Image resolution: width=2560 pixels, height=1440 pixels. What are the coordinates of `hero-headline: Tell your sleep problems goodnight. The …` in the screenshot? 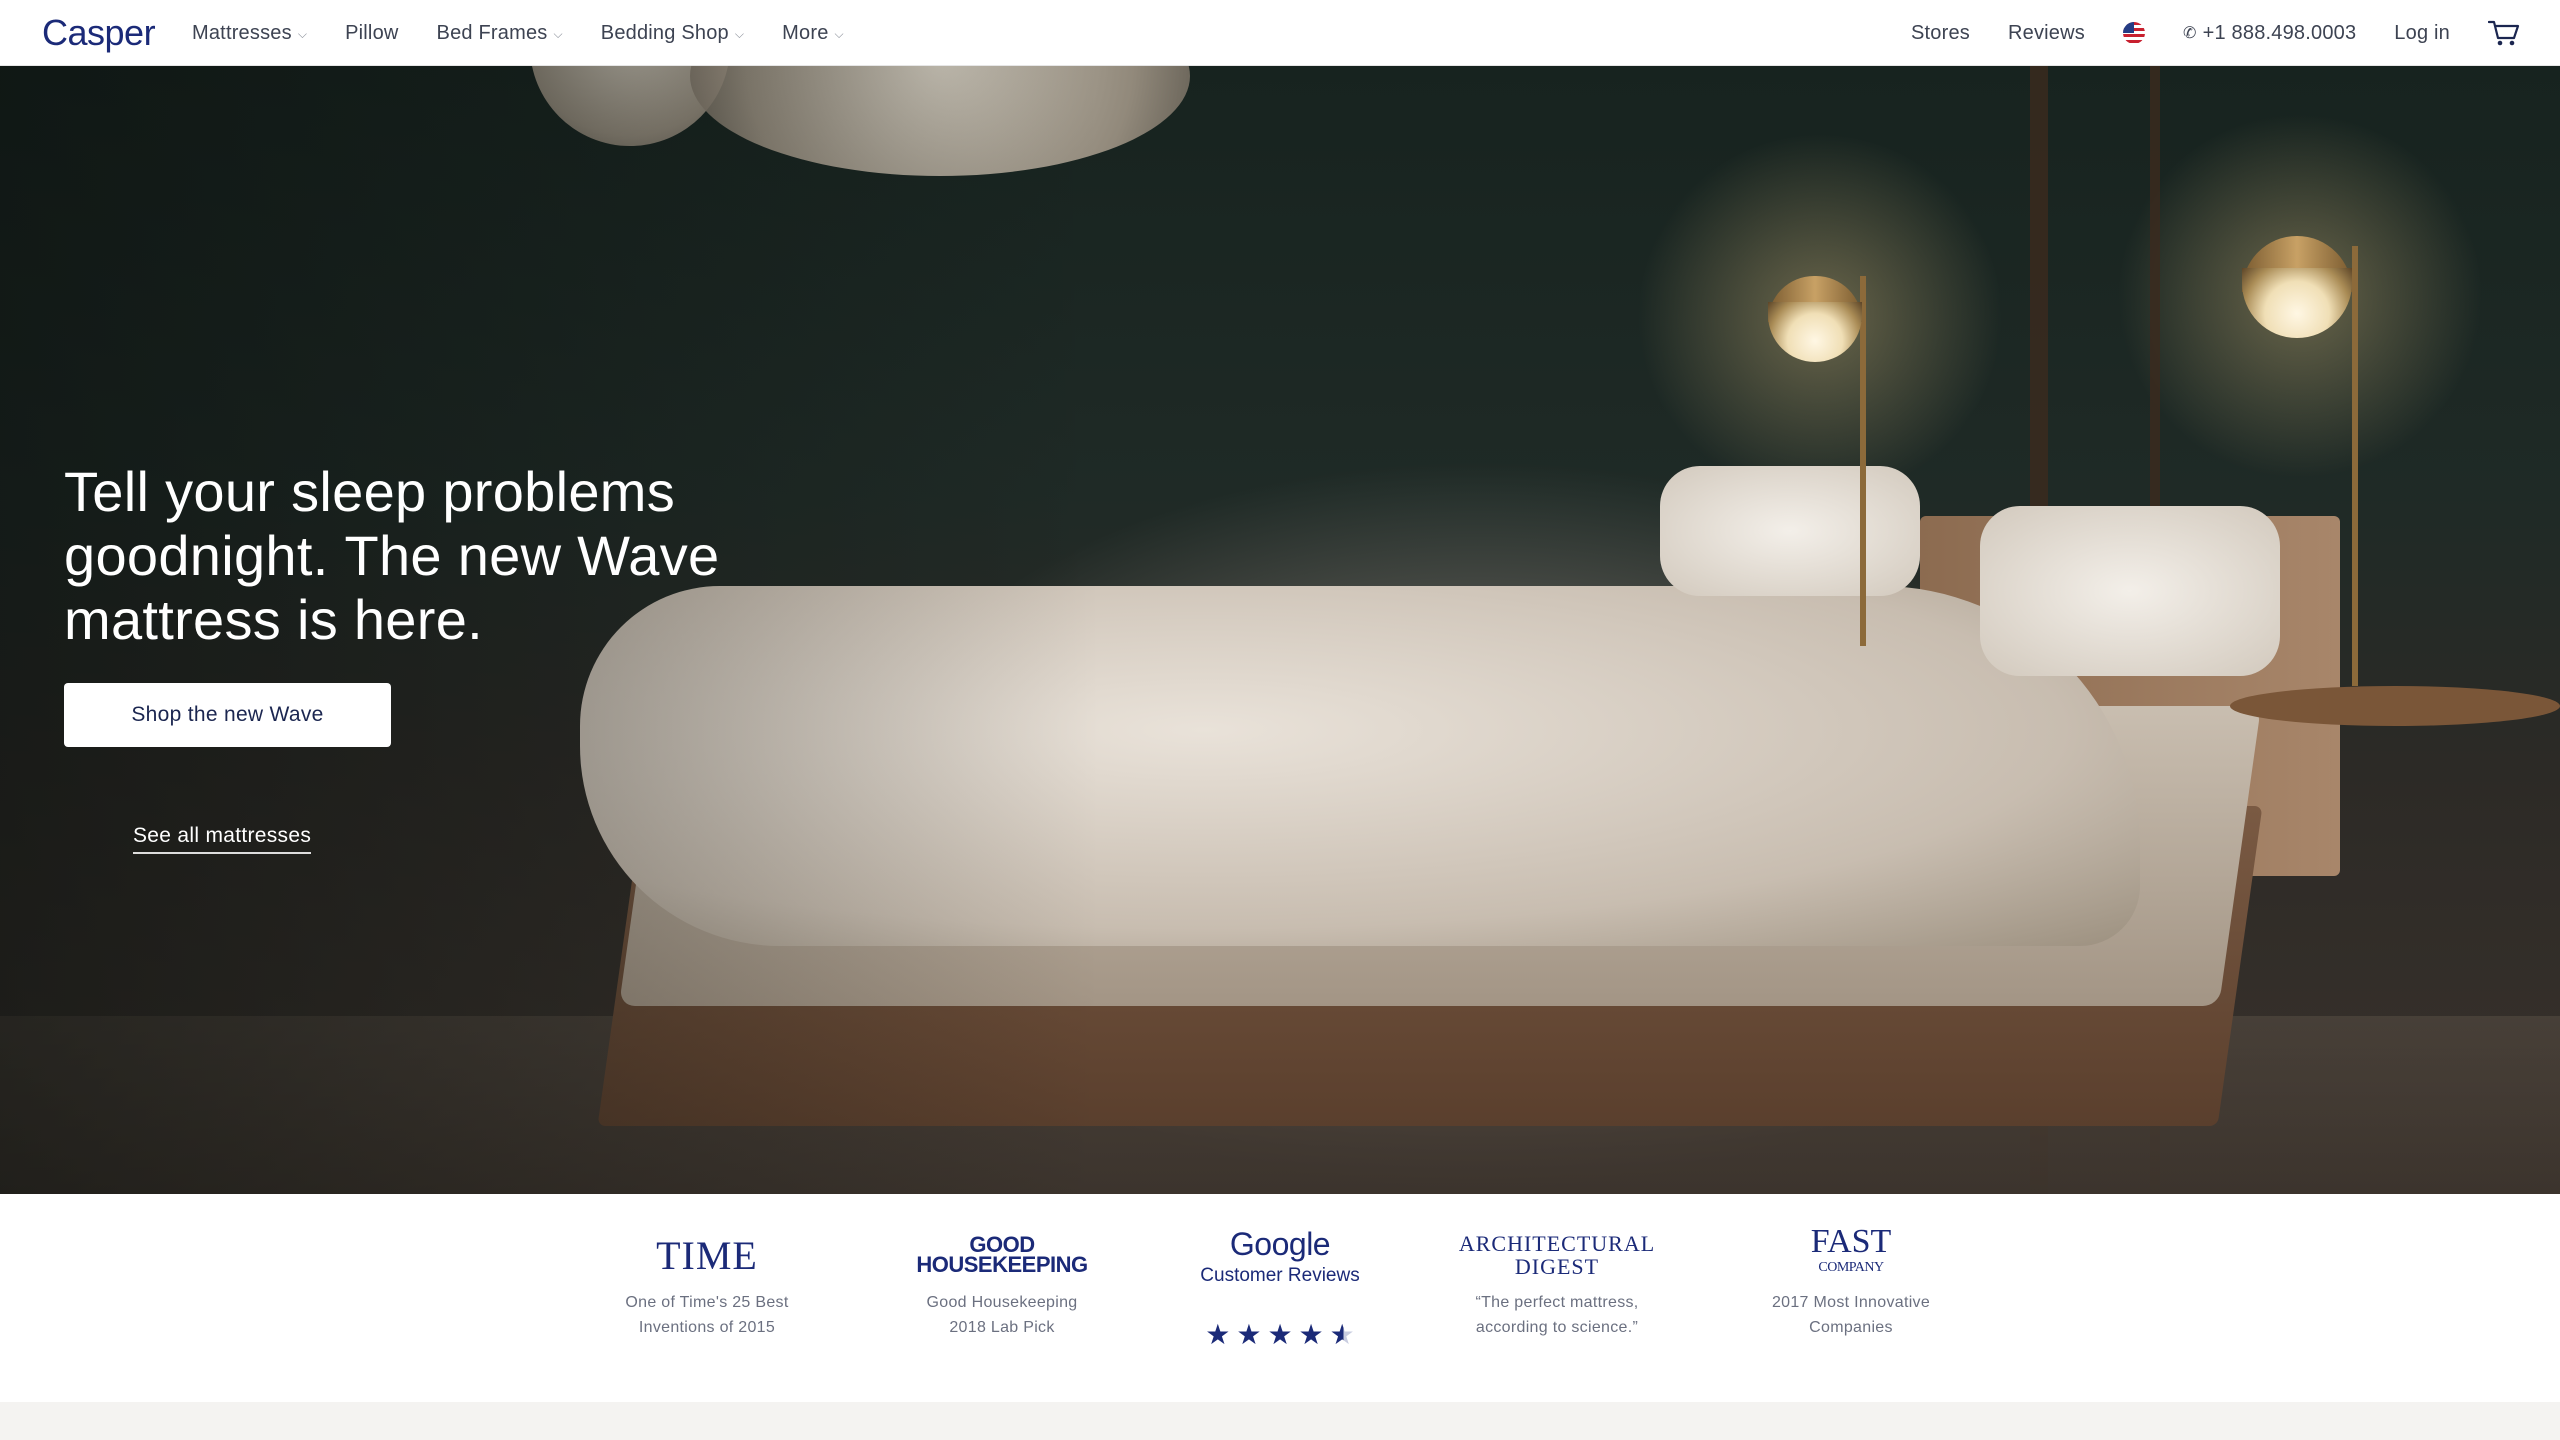 It's located at (444, 556).